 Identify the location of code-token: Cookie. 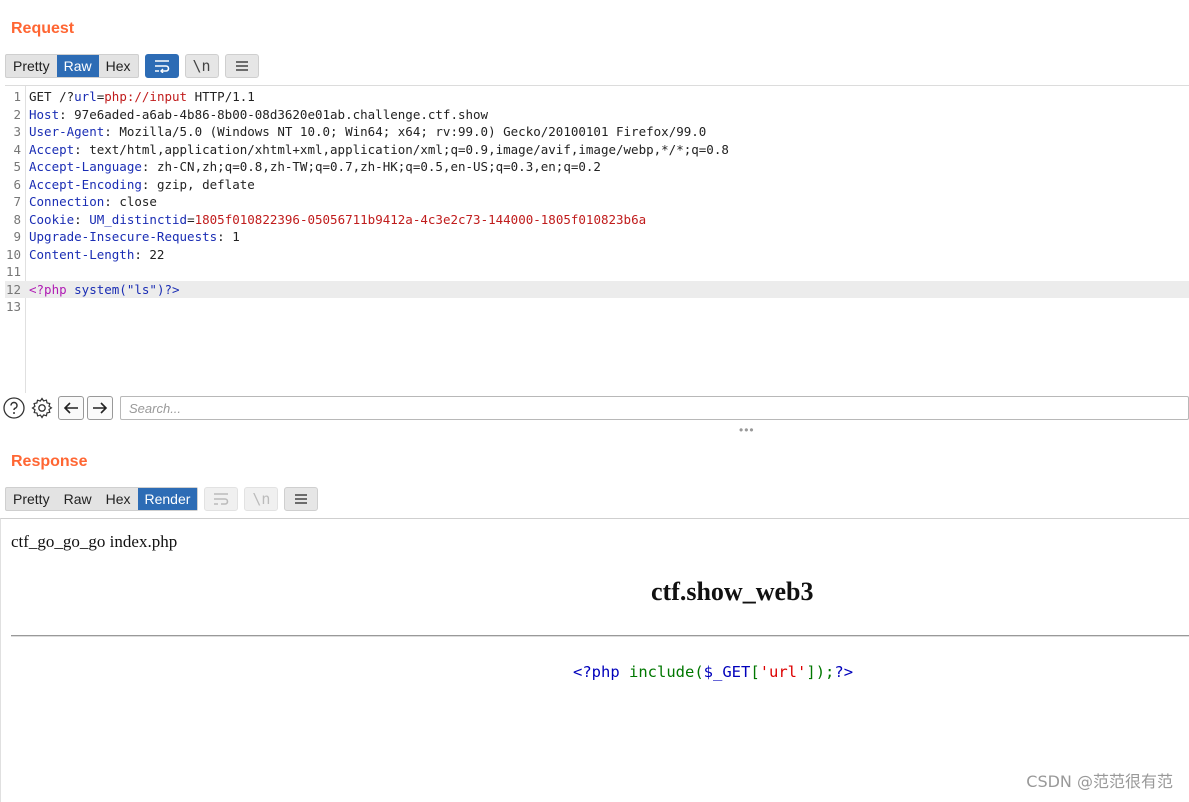
(52, 219).